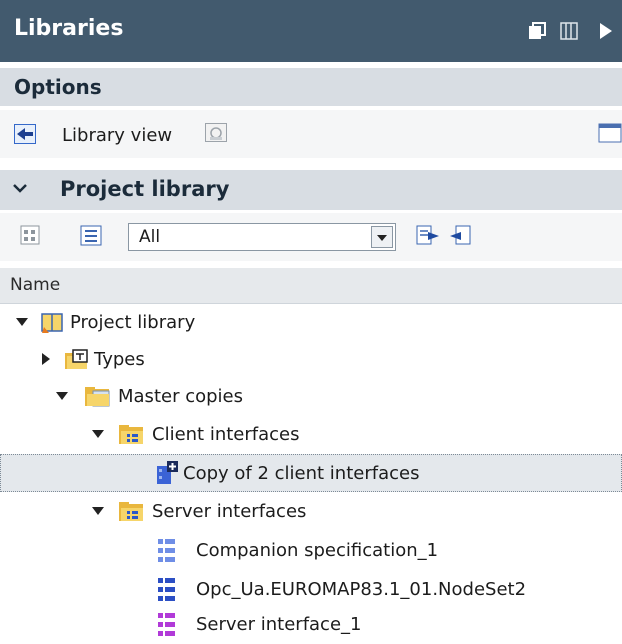 The height and width of the screenshot is (644, 622). I want to click on tree-item-label: Master copies, so click(180, 396).